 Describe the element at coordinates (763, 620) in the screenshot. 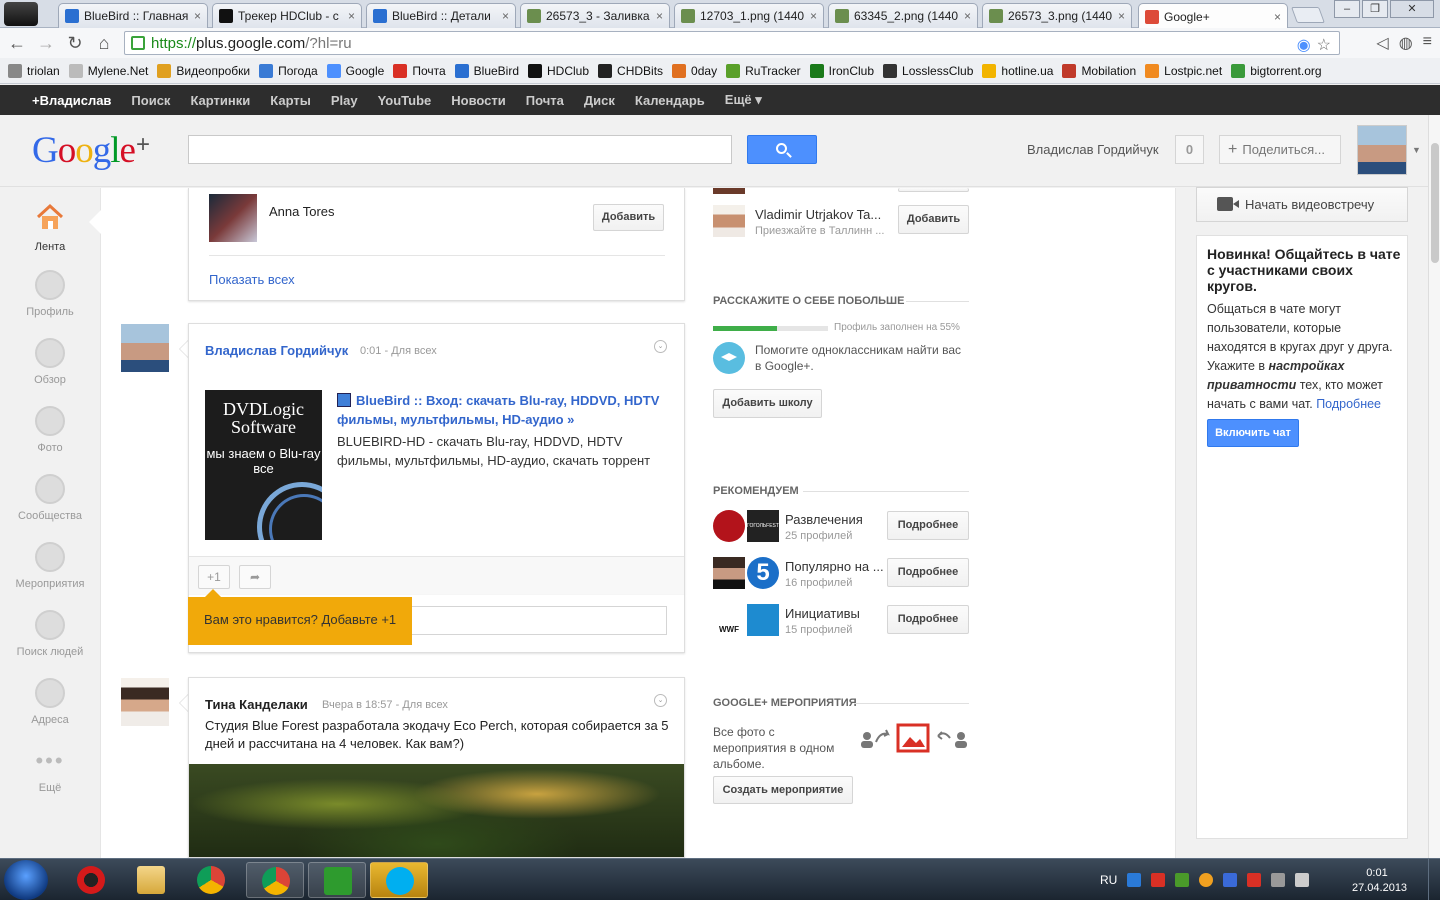

I see `initiatives-triangle-icon` at that location.